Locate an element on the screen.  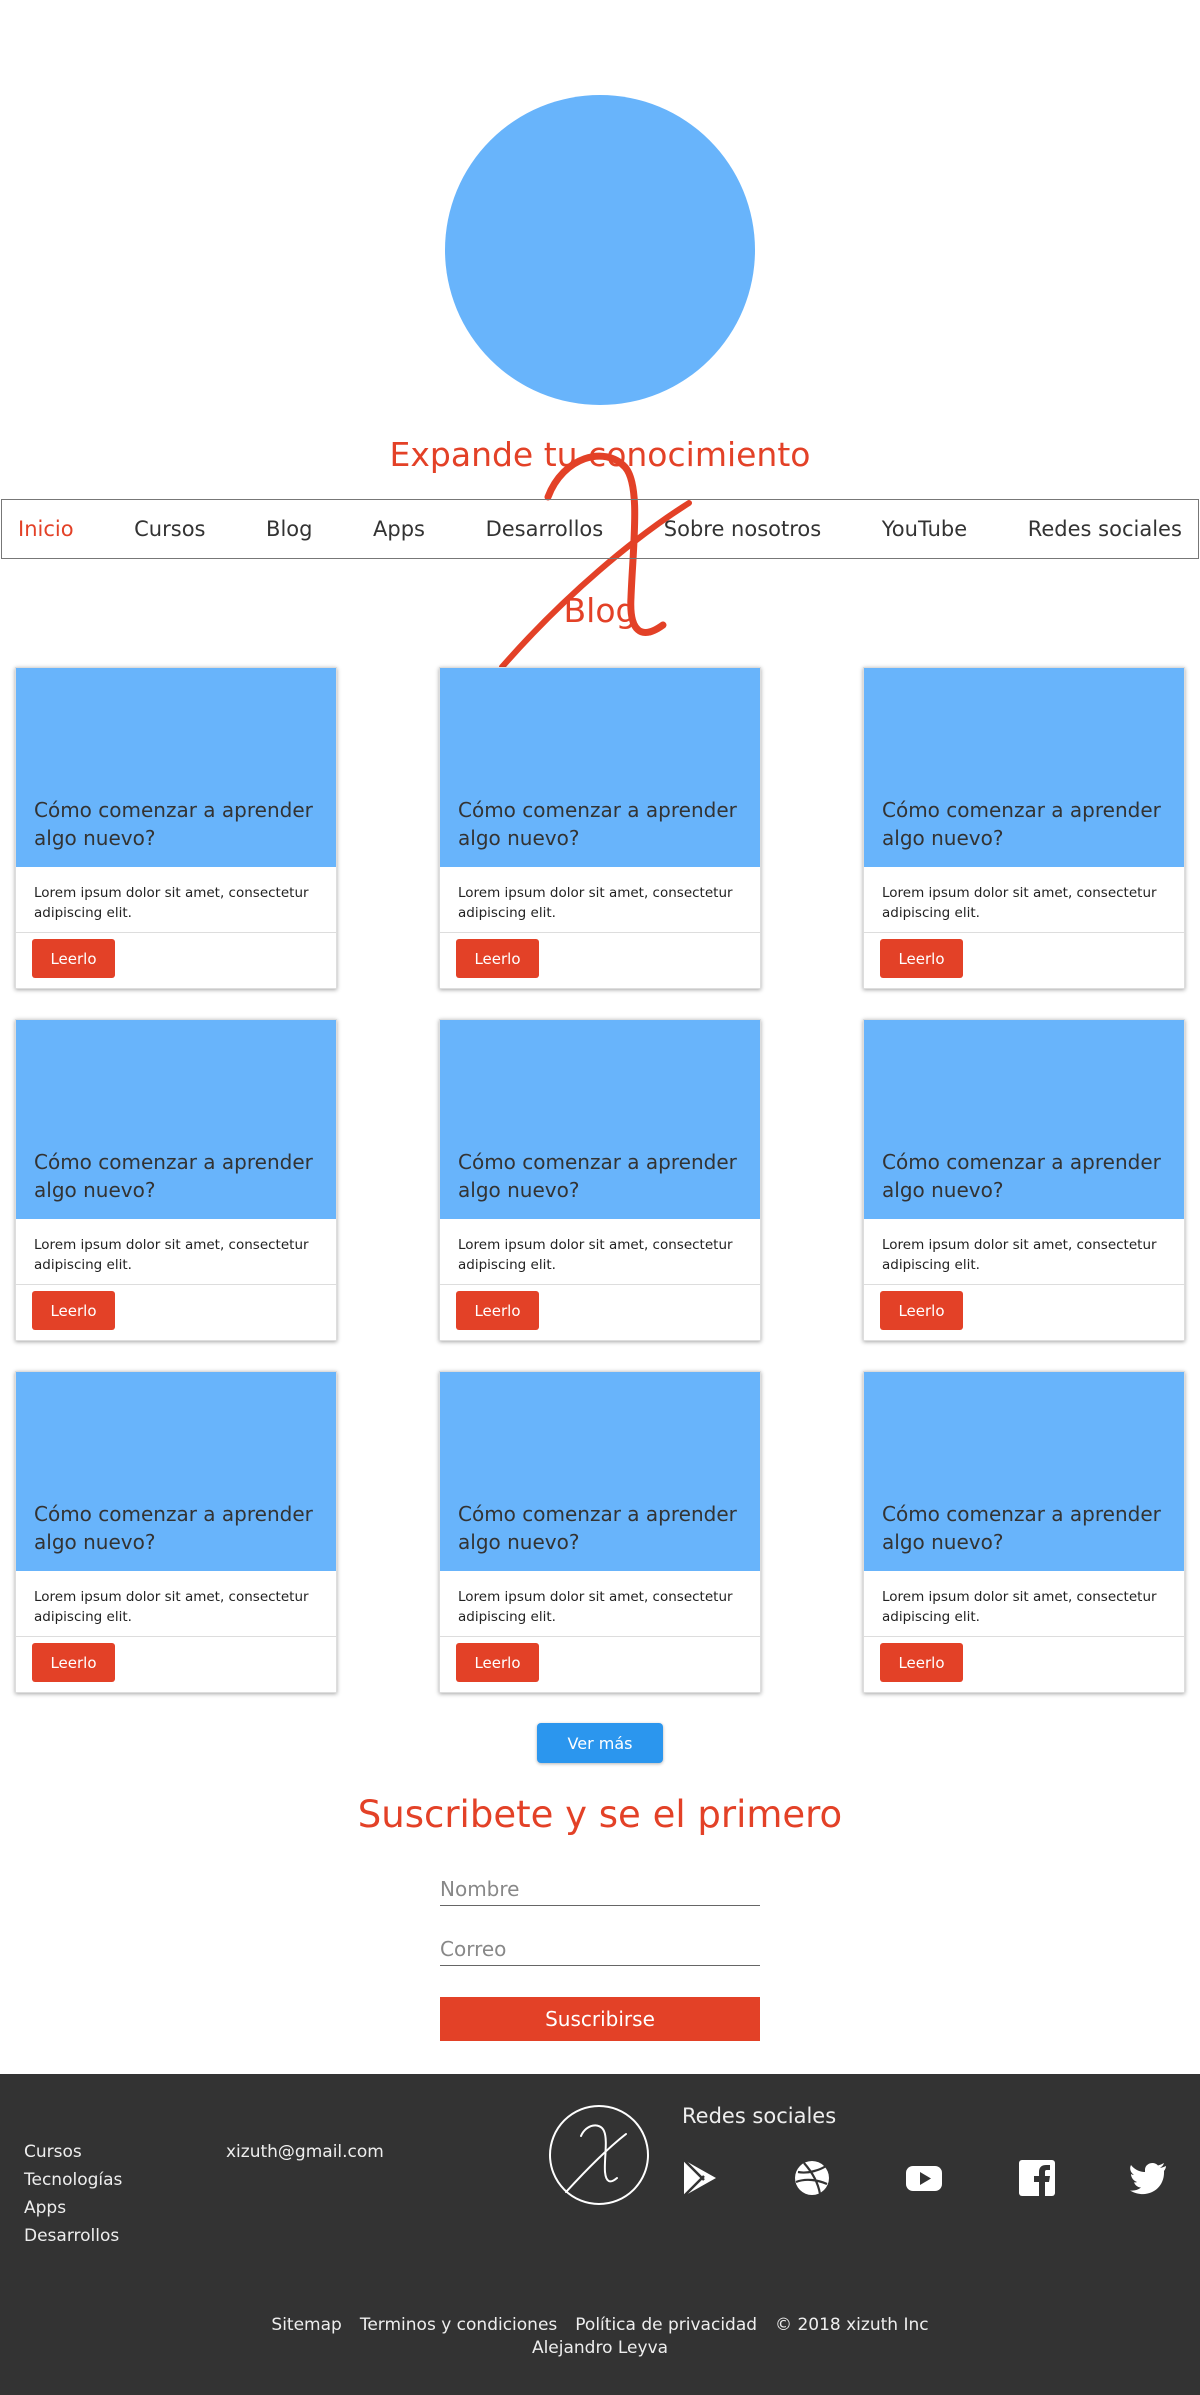
youtube-icon is located at coordinates (924, 2178).